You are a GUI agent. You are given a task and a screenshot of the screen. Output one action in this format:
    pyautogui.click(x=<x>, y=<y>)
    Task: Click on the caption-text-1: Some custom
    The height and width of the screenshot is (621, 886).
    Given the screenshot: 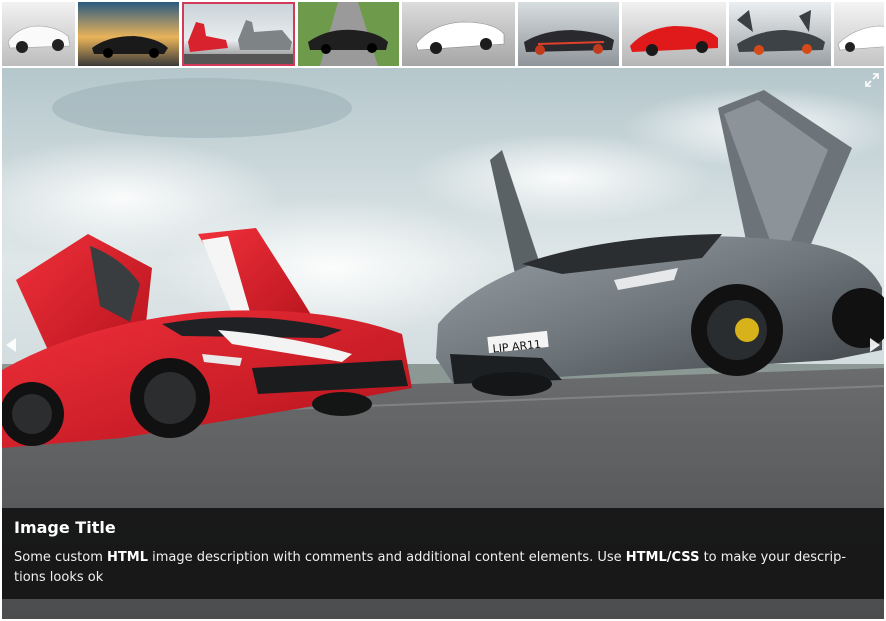 What is the action you would take?
    pyautogui.click(x=61, y=557)
    